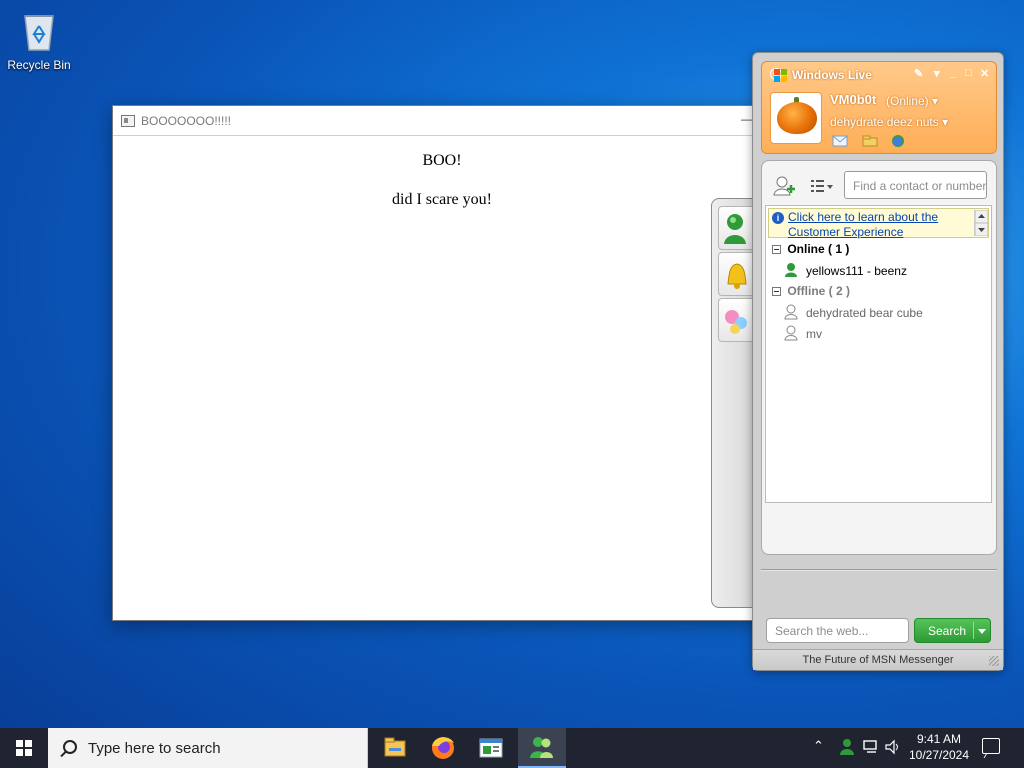  I want to click on recycle-bin-icon, so click(39, 30).